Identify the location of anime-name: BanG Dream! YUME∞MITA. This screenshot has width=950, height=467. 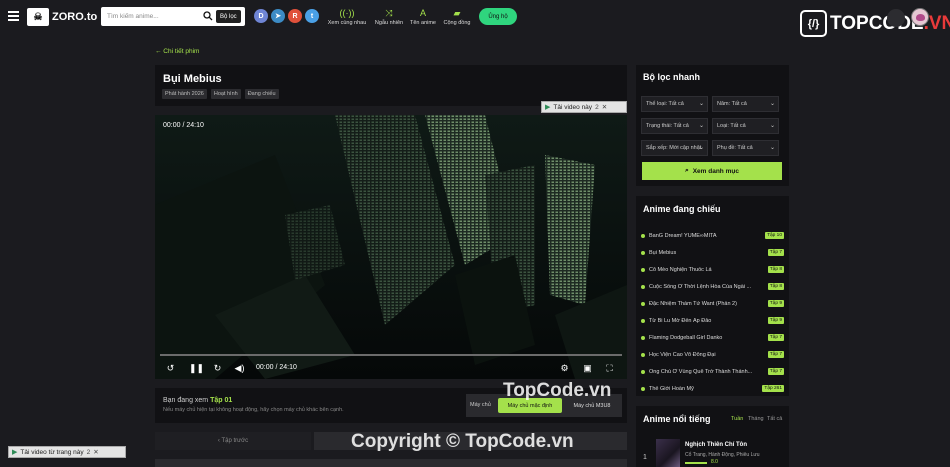
(683, 235).